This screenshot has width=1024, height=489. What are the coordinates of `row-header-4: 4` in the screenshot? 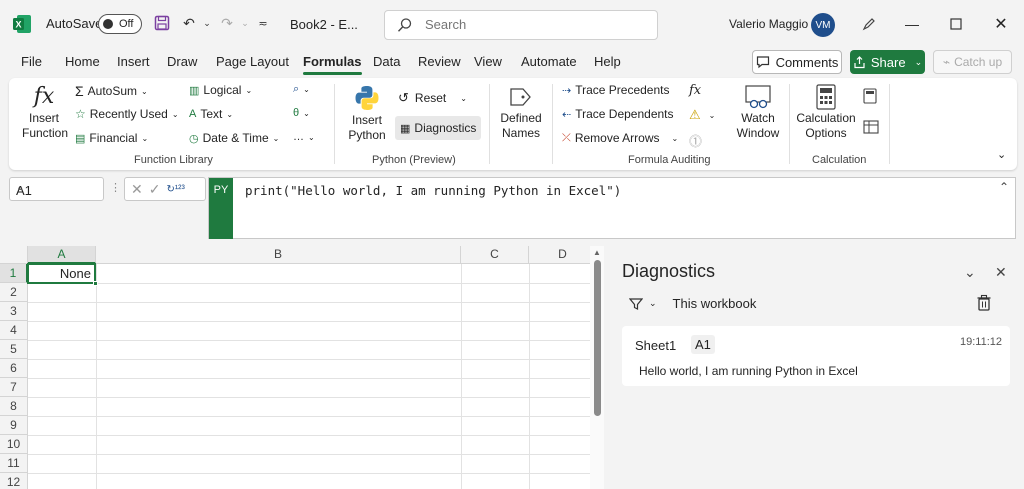 It's located at (14, 330).